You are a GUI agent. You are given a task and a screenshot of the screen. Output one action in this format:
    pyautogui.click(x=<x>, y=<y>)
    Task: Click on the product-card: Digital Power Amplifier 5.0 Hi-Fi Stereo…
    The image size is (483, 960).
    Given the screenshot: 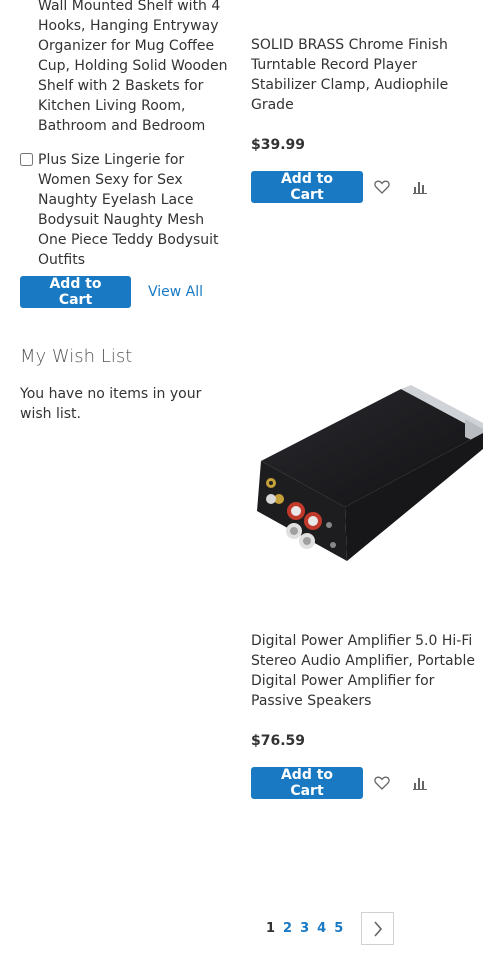 What is the action you would take?
    pyautogui.click(x=366, y=715)
    